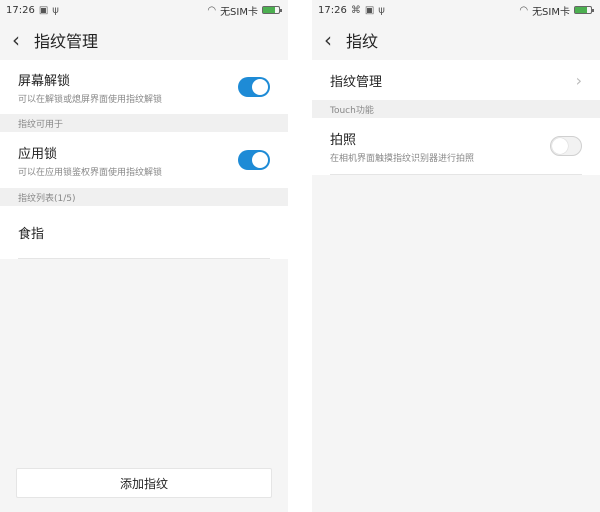 The height and width of the screenshot is (512, 600). I want to click on photo-row: 拍照 在相机界面触摸指纹识别器进行拍照, so click(456, 146).